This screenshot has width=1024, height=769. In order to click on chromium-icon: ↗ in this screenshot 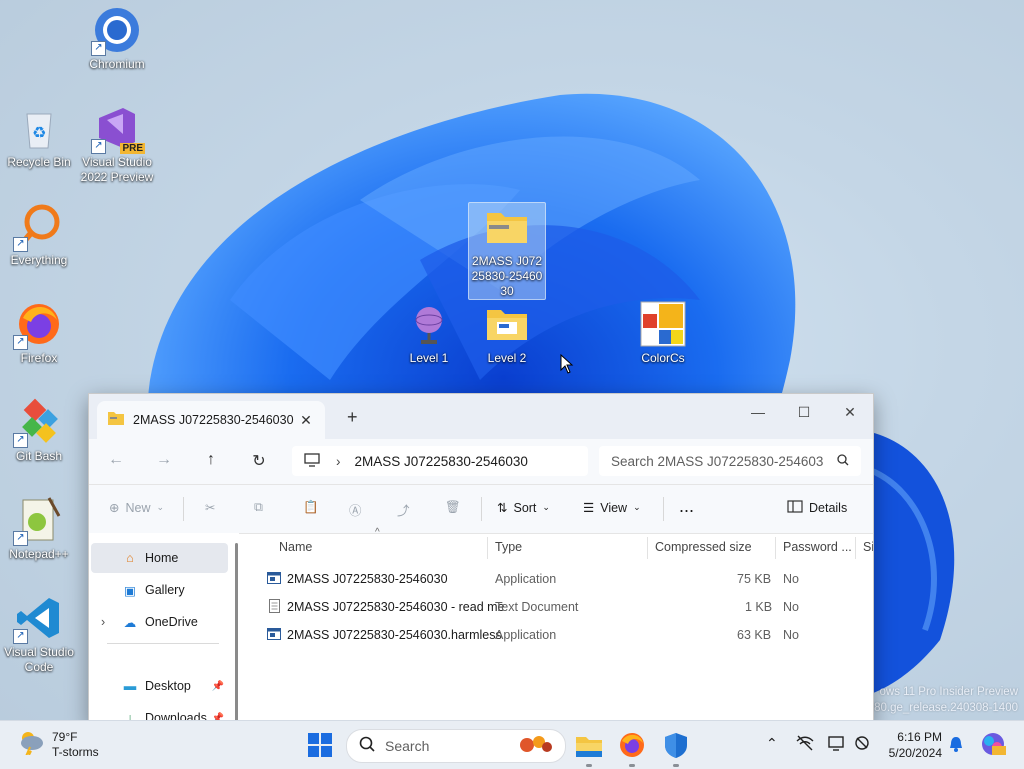, I will do `click(116, 31)`.